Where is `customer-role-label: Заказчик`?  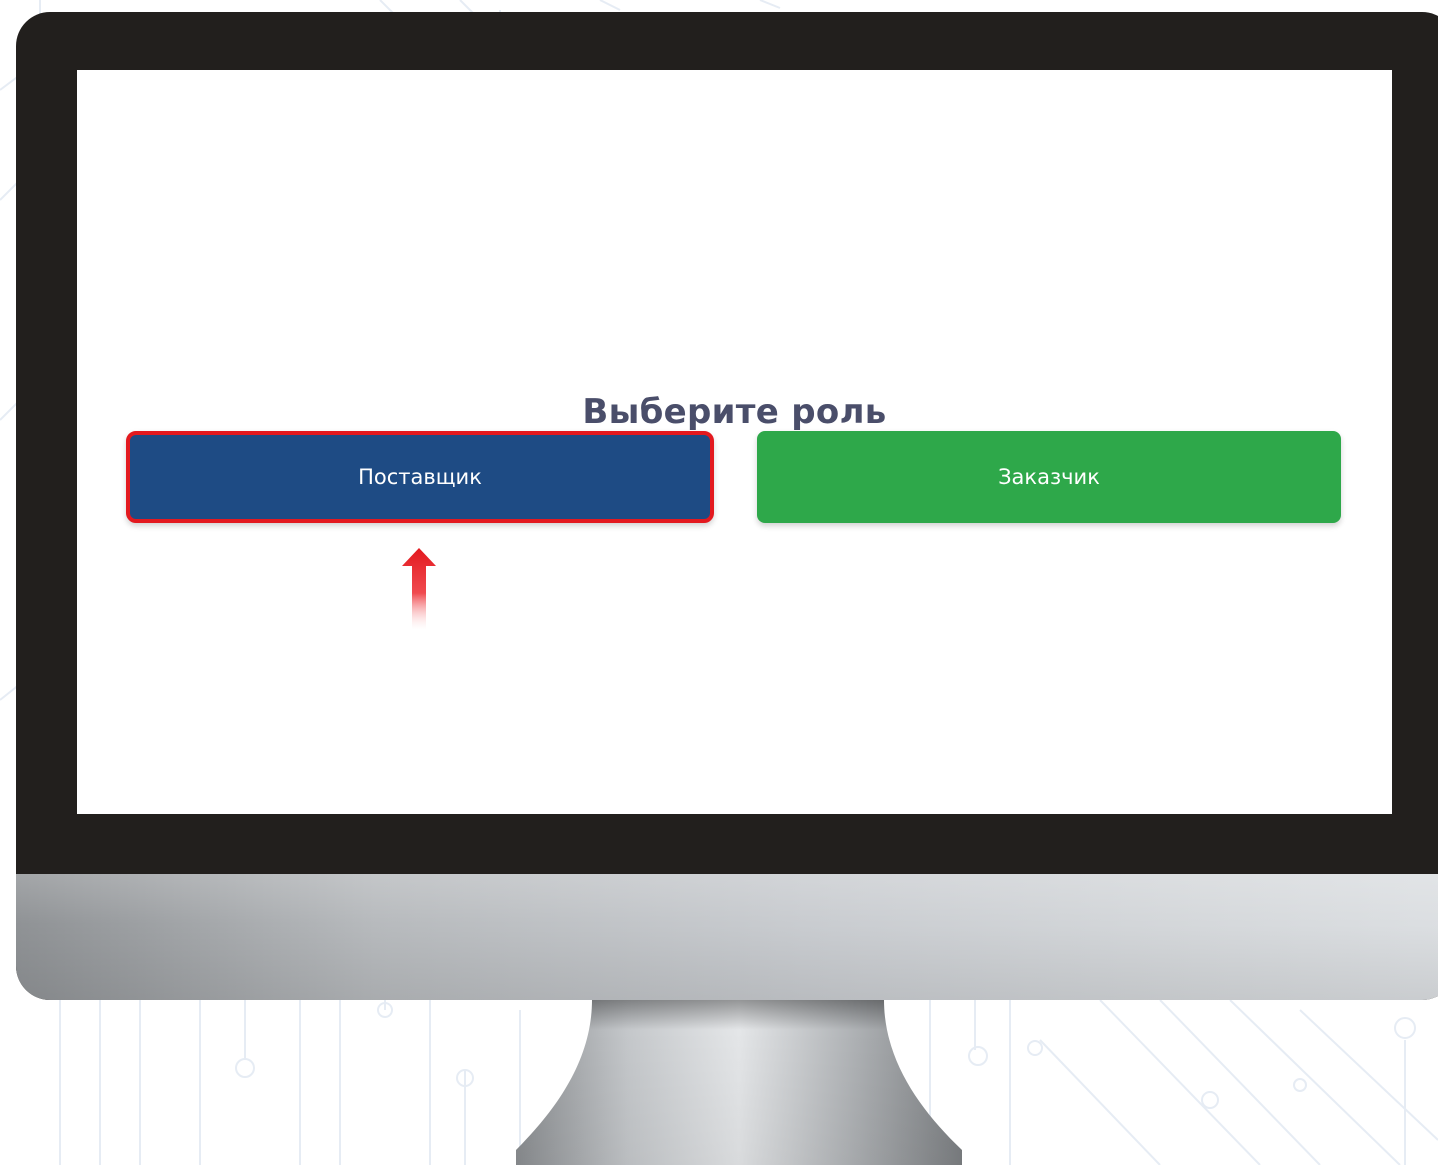
customer-role-label: Заказчик is located at coordinates (1049, 477).